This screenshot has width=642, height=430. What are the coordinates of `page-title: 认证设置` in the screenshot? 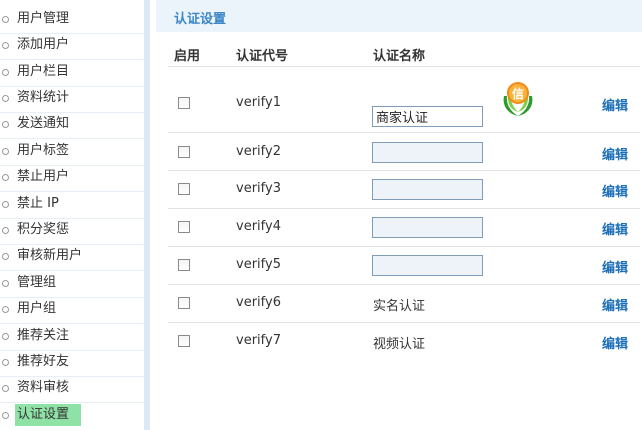 It's located at (200, 19).